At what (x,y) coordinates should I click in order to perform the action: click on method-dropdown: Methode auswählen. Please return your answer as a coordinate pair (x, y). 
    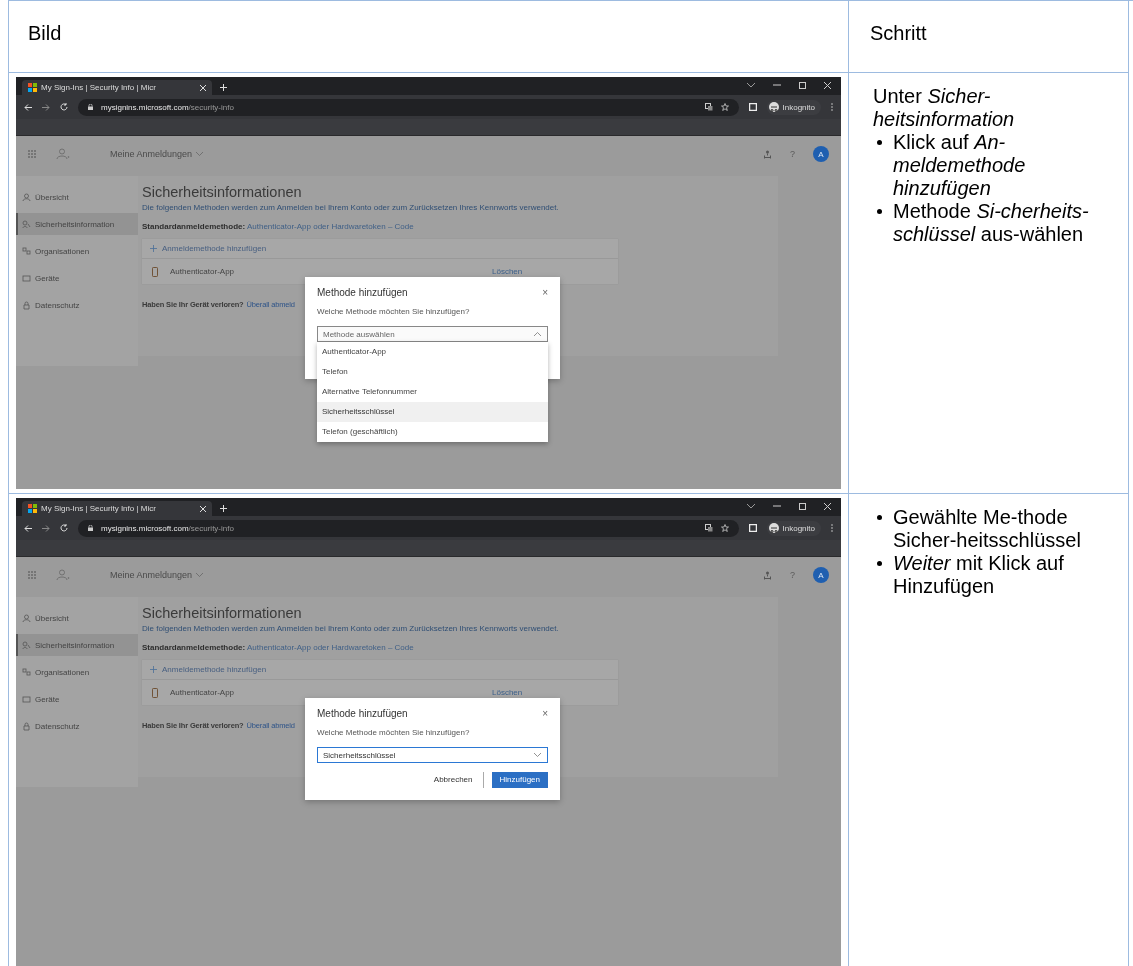
    Looking at the image, I should click on (432, 334).